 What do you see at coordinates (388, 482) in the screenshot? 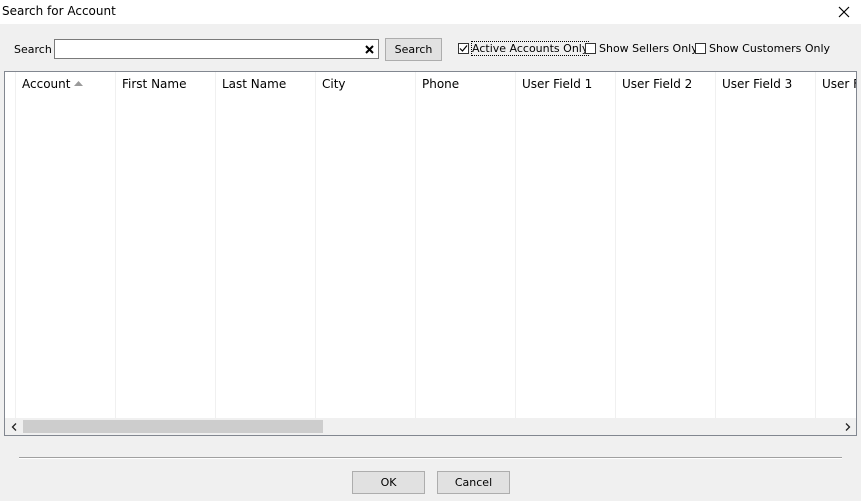
I see `ok-button: OK` at bounding box center [388, 482].